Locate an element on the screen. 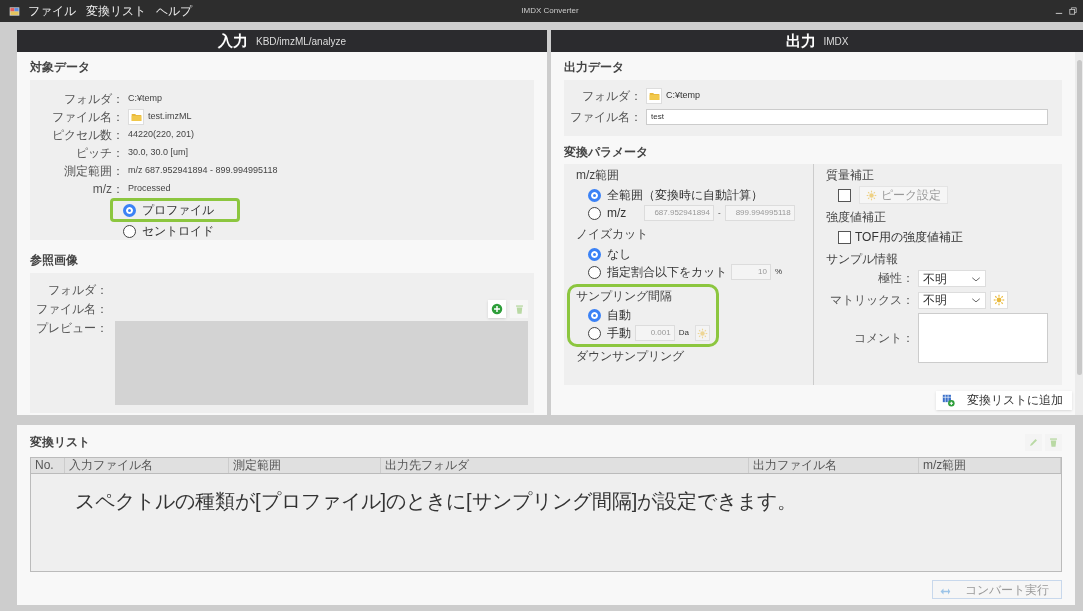 The width and height of the screenshot is (1083, 611). field-label: プレビュー： is located at coordinates (71, 329).